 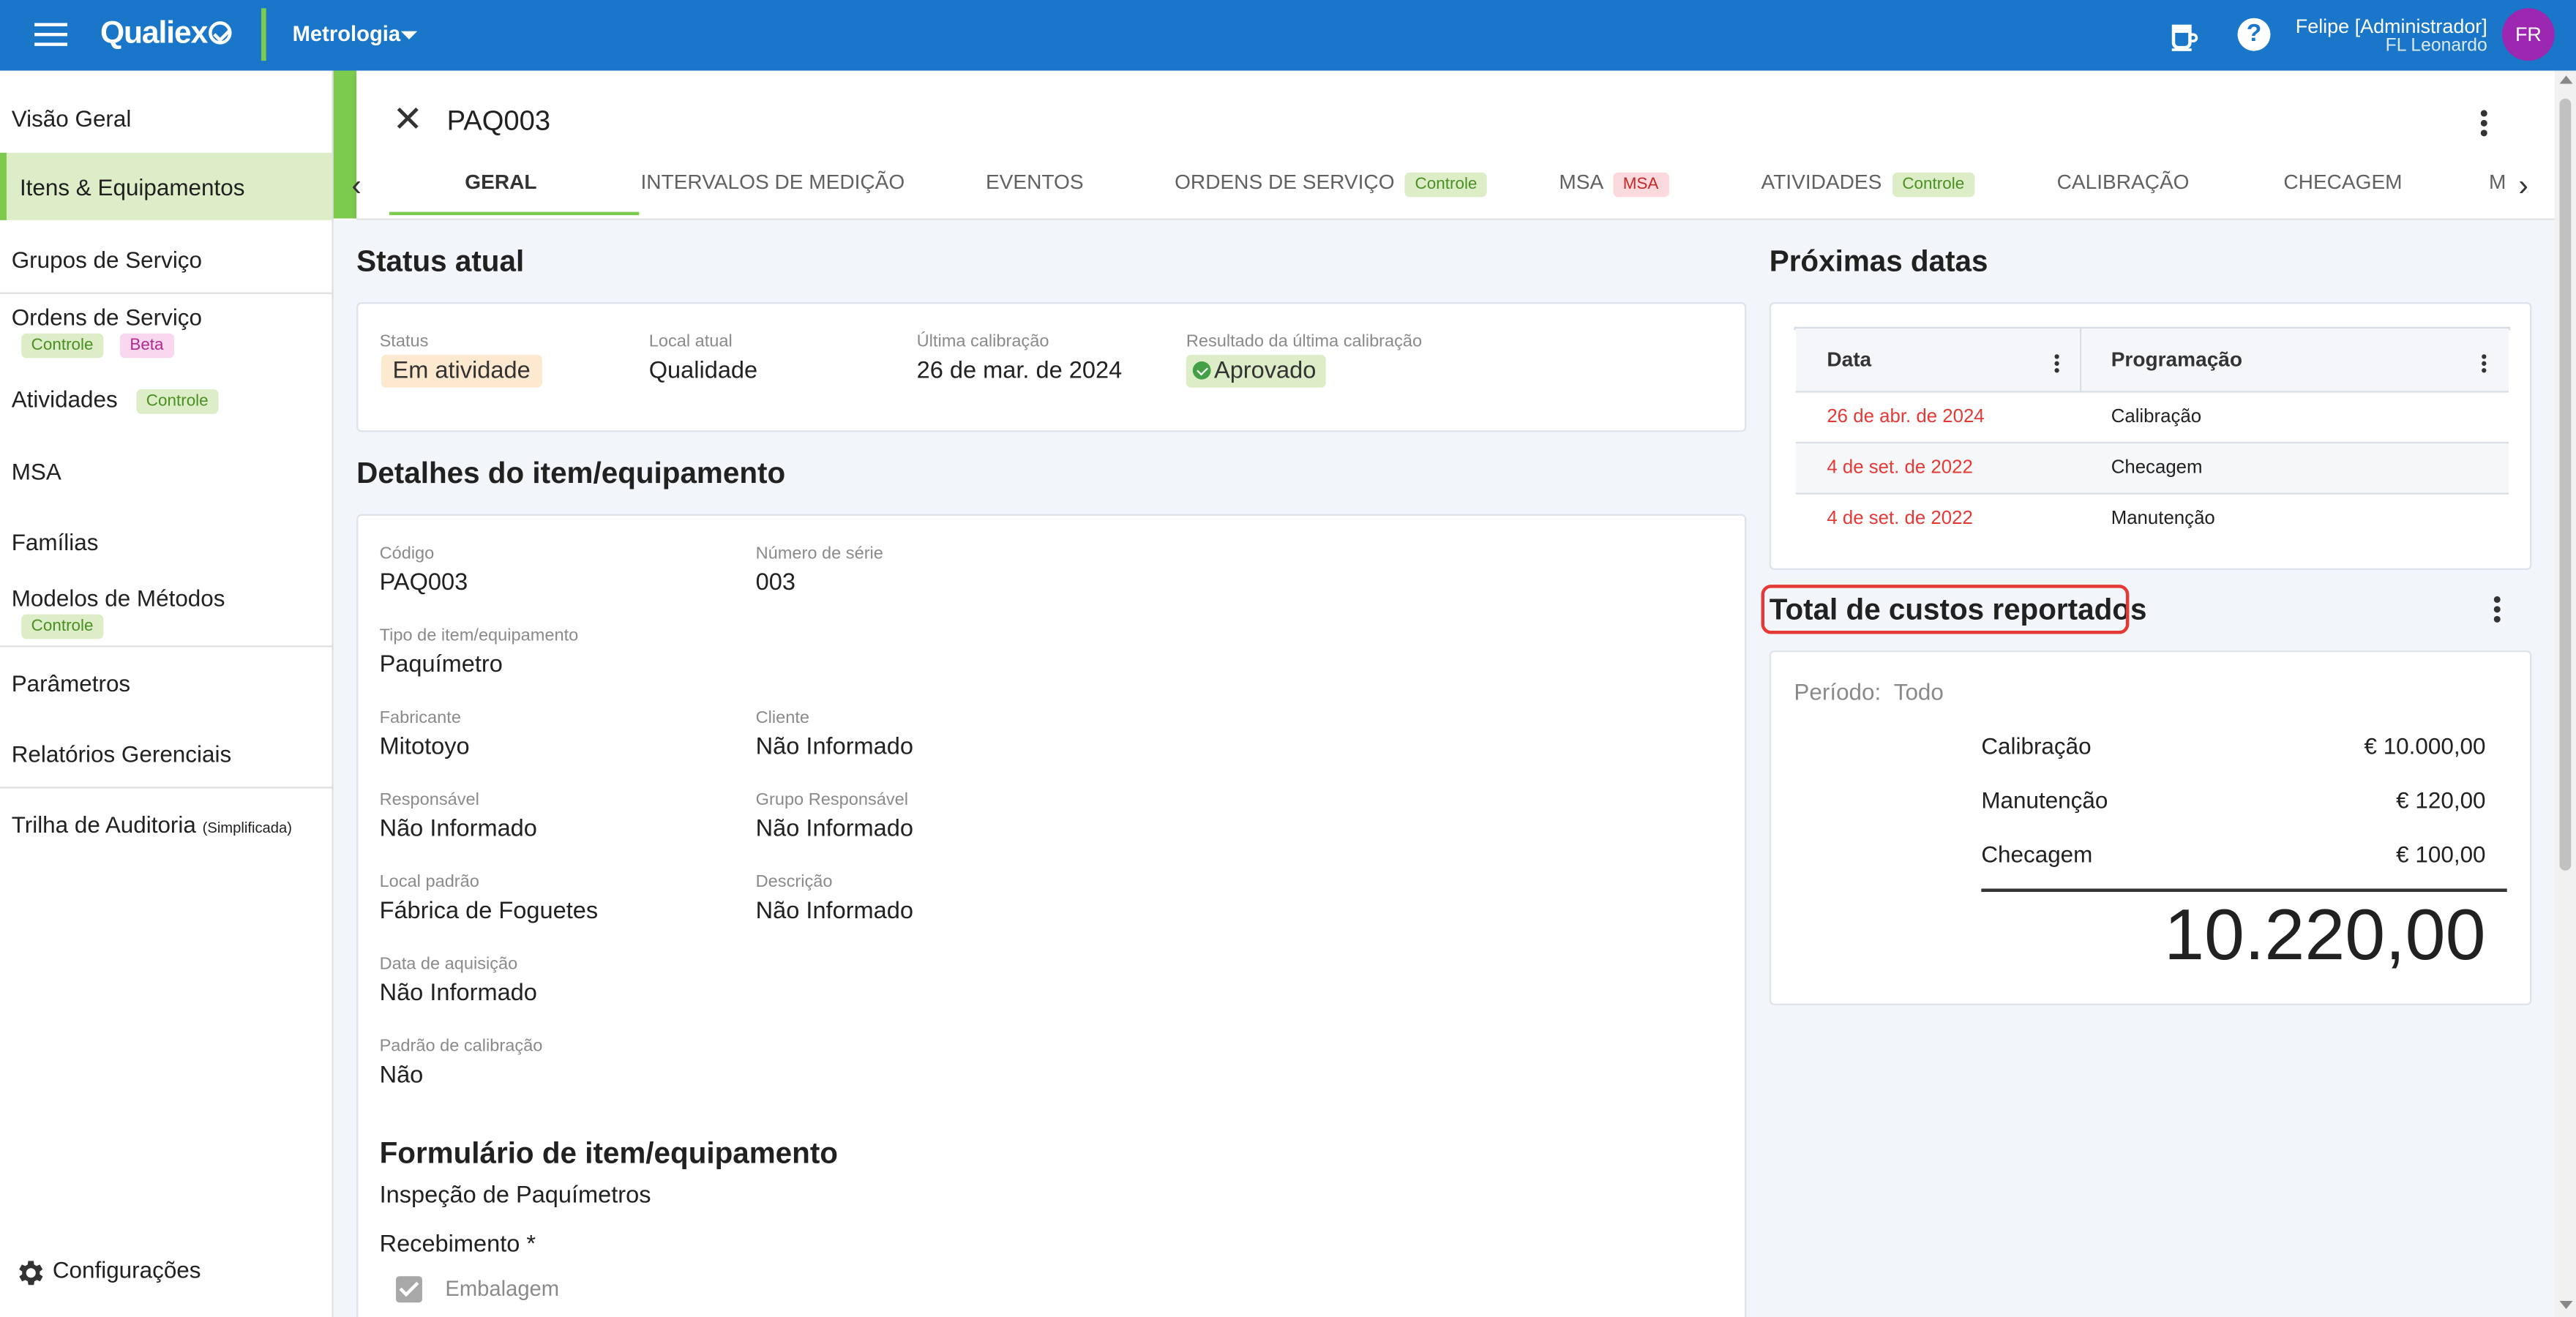 What do you see at coordinates (2441, 800) in the screenshot?
I see `cost-value: € 120,00` at bounding box center [2441, 800].